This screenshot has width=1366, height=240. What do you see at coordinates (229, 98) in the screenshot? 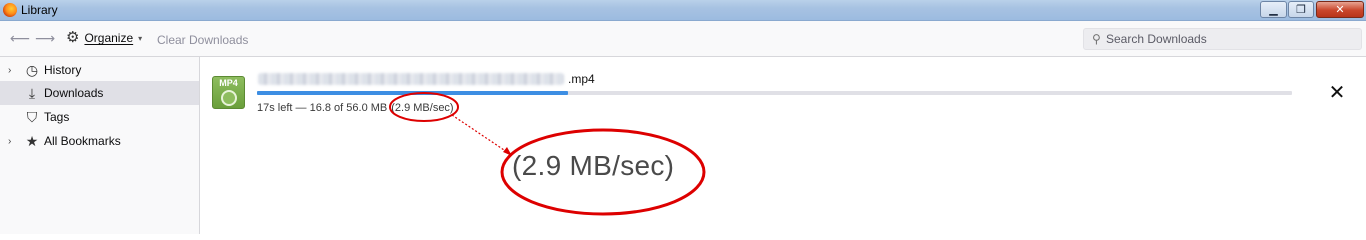
I see `film-reel-icon` at bounding box center [229, 98].